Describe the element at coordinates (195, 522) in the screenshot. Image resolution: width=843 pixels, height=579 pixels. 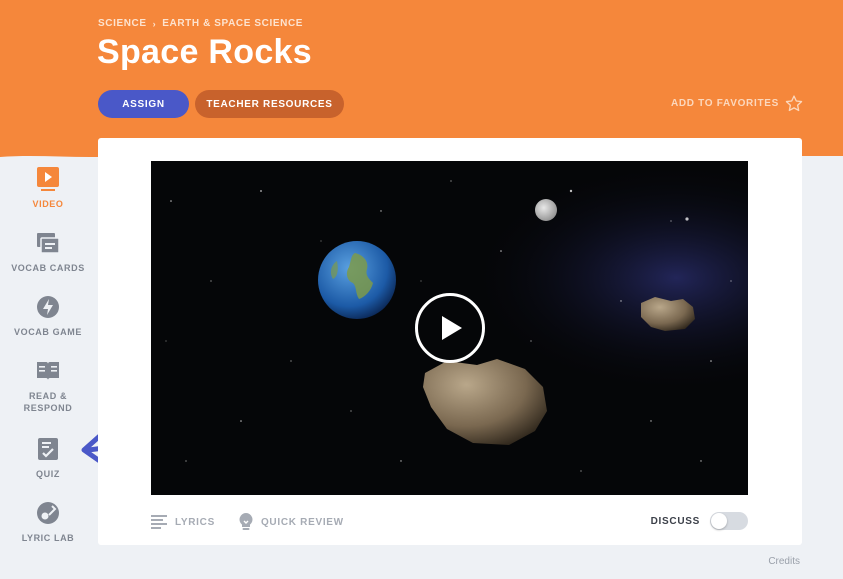
I see `lyrics-label: LYRICS` at that location.